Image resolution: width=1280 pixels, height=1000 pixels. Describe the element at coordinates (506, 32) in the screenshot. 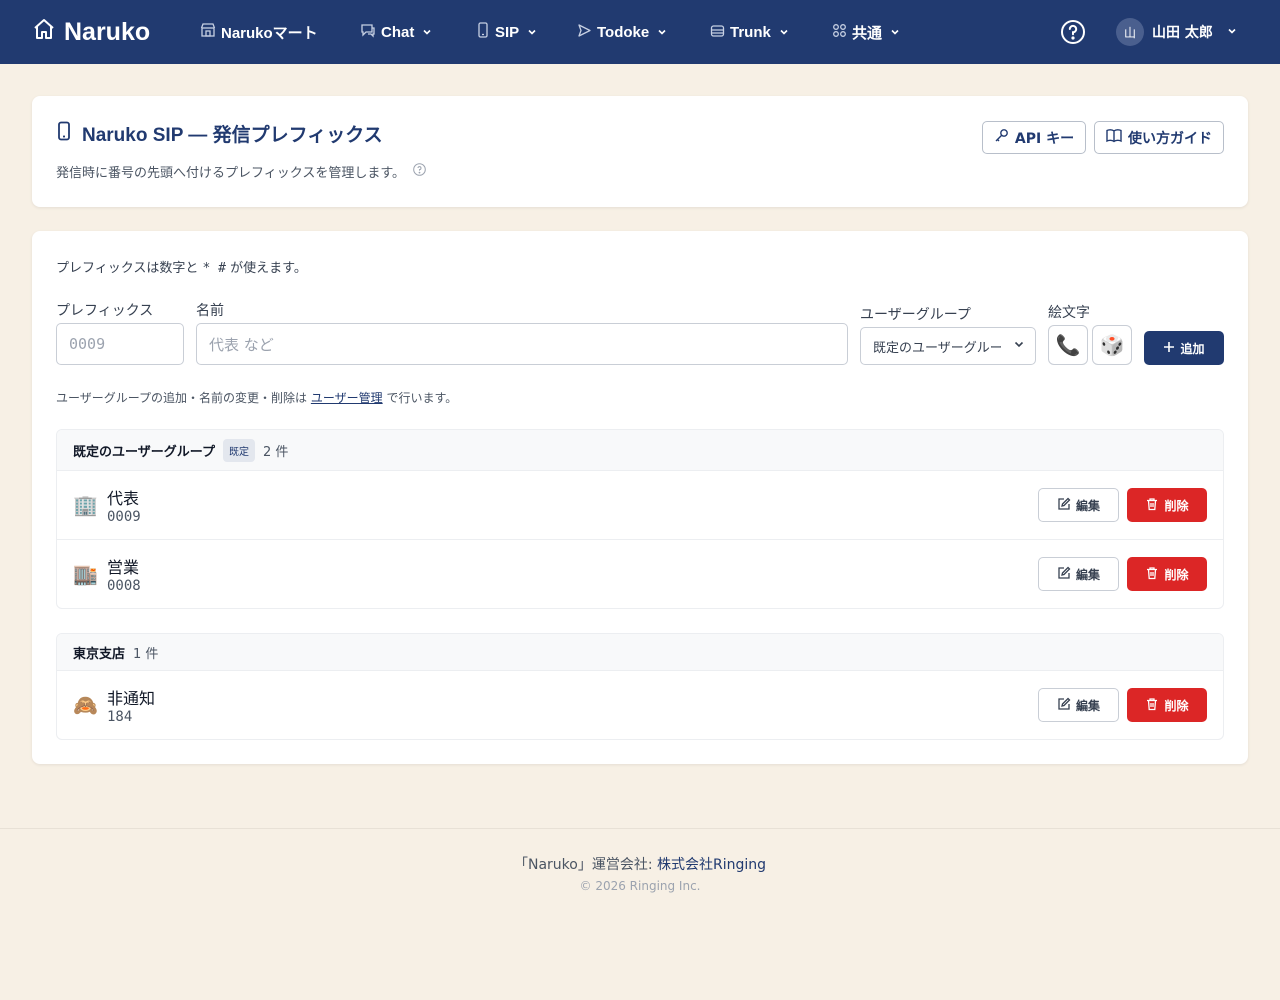

I see `nav-item-sip: SIP` at that location.